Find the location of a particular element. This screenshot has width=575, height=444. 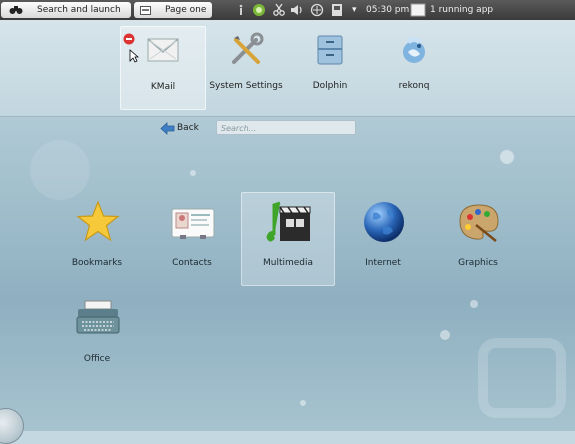

favorite-dolphin: Dolphin is located at coordinates (330, 67).